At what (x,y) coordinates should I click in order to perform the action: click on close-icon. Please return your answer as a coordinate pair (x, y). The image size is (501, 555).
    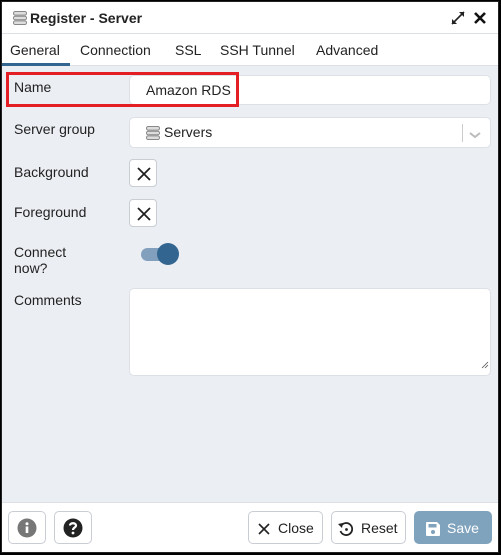
    Looking at the image, I should click on (480, 18).